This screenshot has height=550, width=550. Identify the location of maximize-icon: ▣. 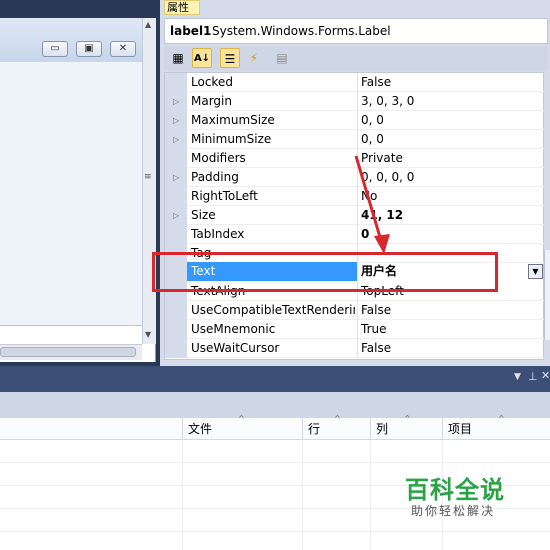
(89, 49).